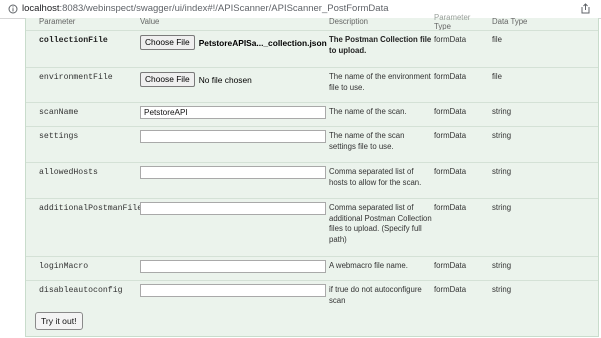 This screenshot has height=338, width=601. I want to click on scan-name-input: PetstoreAPI, so click(233, 112).